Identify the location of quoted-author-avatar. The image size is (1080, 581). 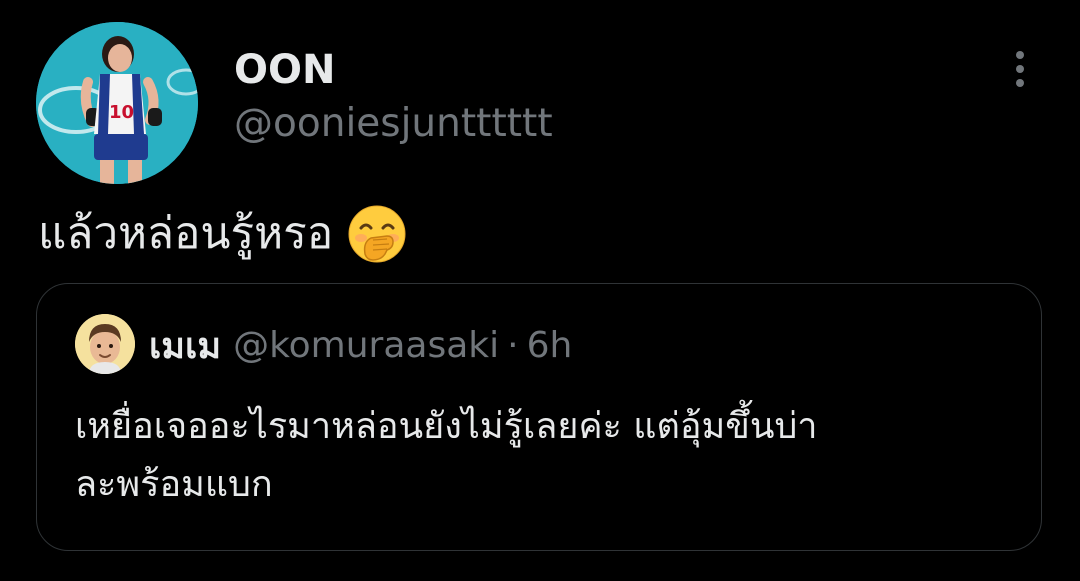
(105, 344).